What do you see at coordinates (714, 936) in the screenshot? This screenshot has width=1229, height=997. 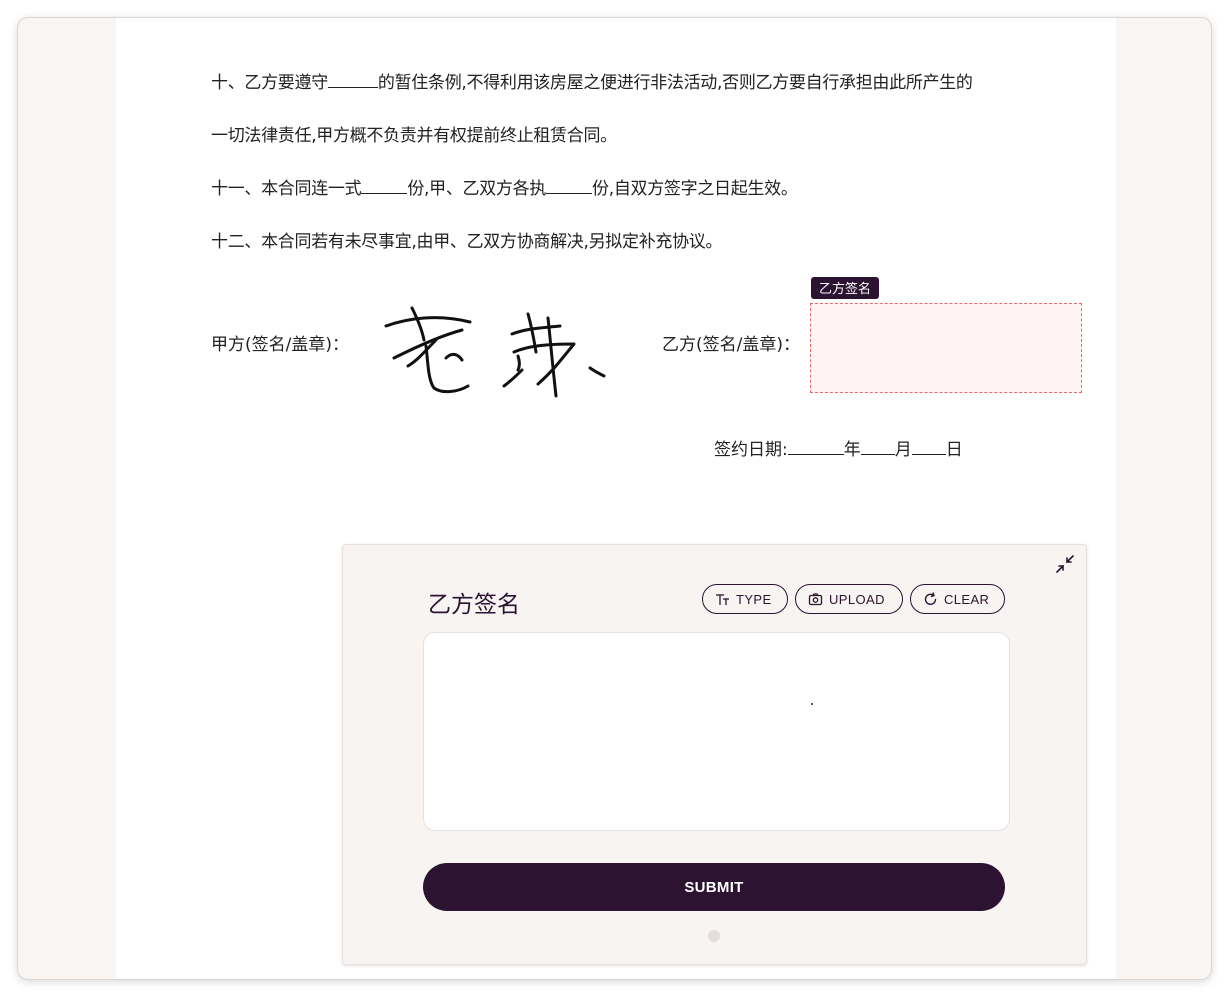 I see `page-indicator-dot` at bounding box center [714, 936].